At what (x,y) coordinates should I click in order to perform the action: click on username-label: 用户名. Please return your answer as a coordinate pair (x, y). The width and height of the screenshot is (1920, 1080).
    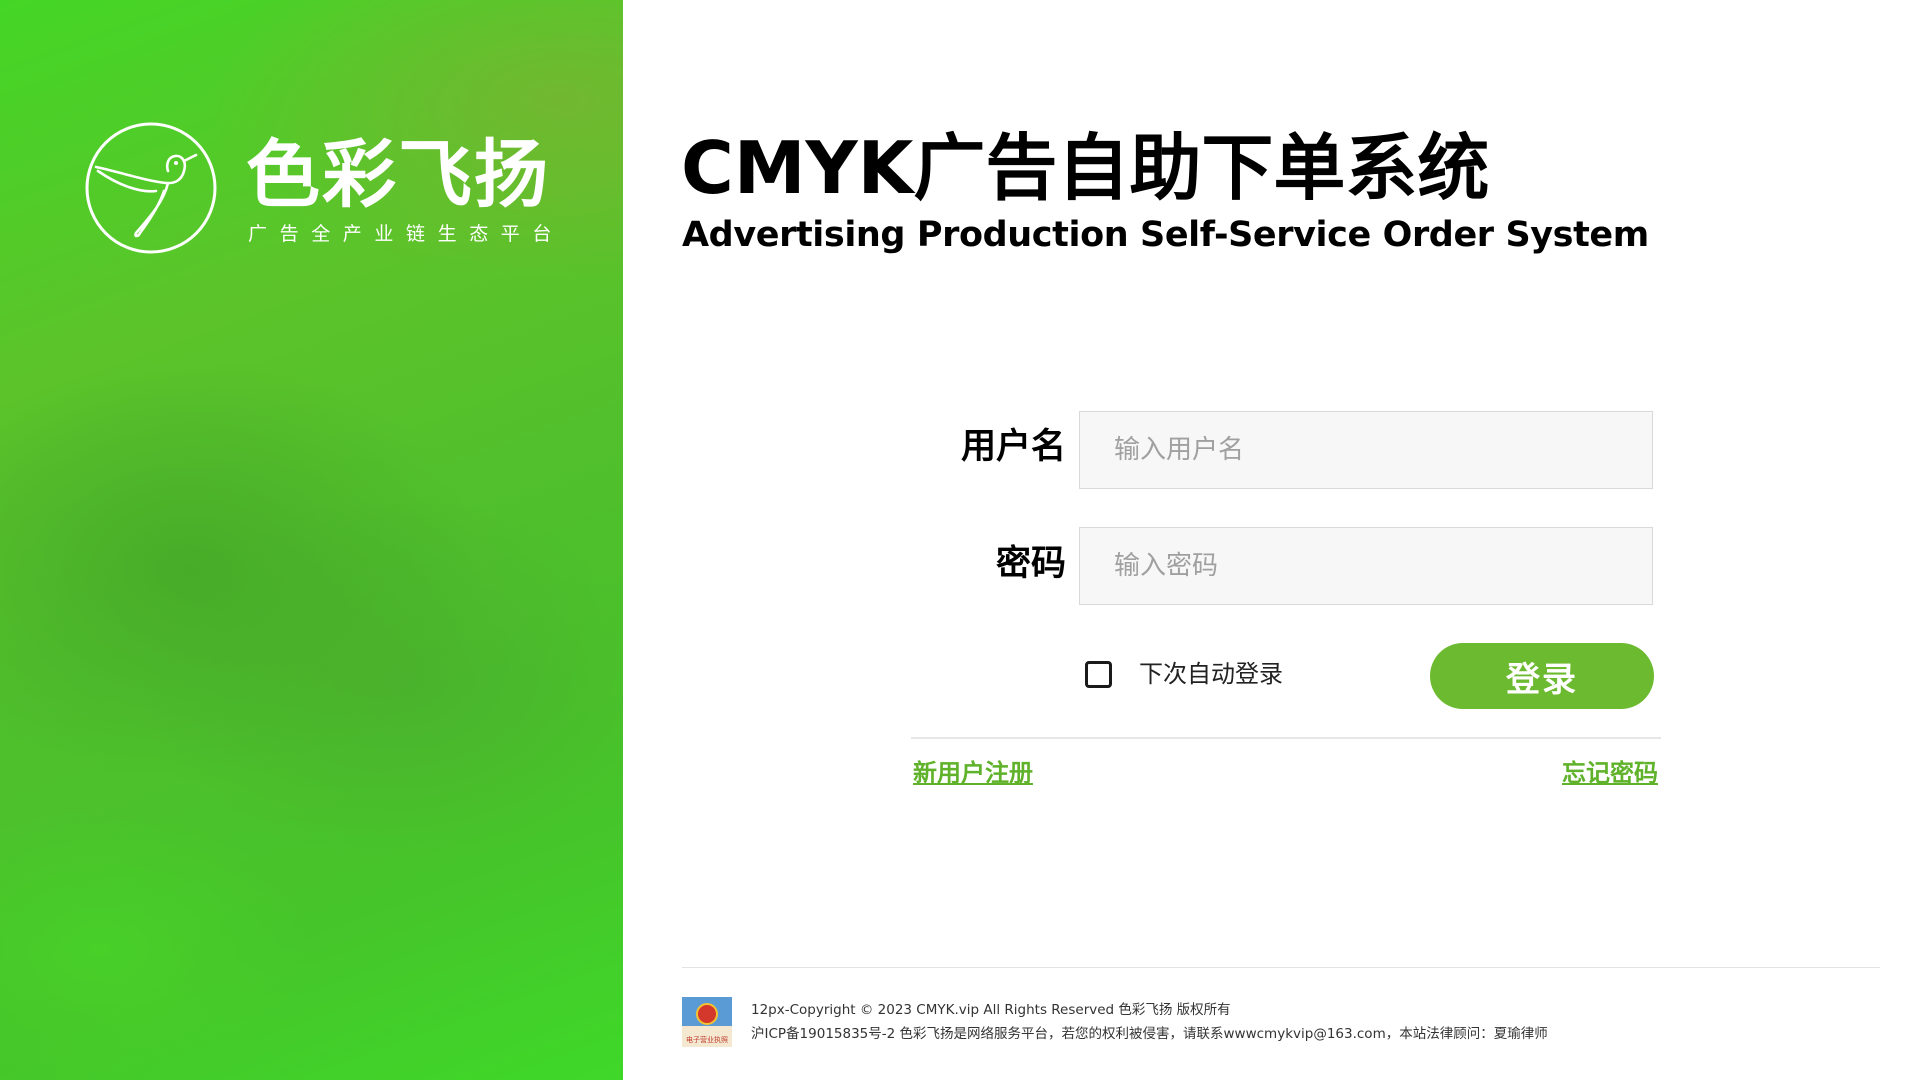
    Looking at the image, I should click on (1013, 447).